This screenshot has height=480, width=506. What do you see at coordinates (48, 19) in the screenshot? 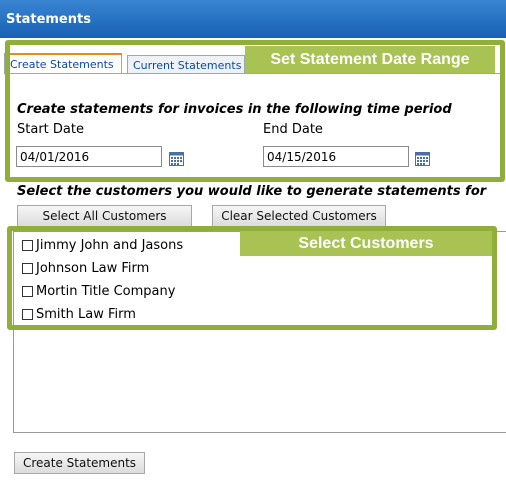
I see `window-title: Statements` at bounding box center [48, 19].